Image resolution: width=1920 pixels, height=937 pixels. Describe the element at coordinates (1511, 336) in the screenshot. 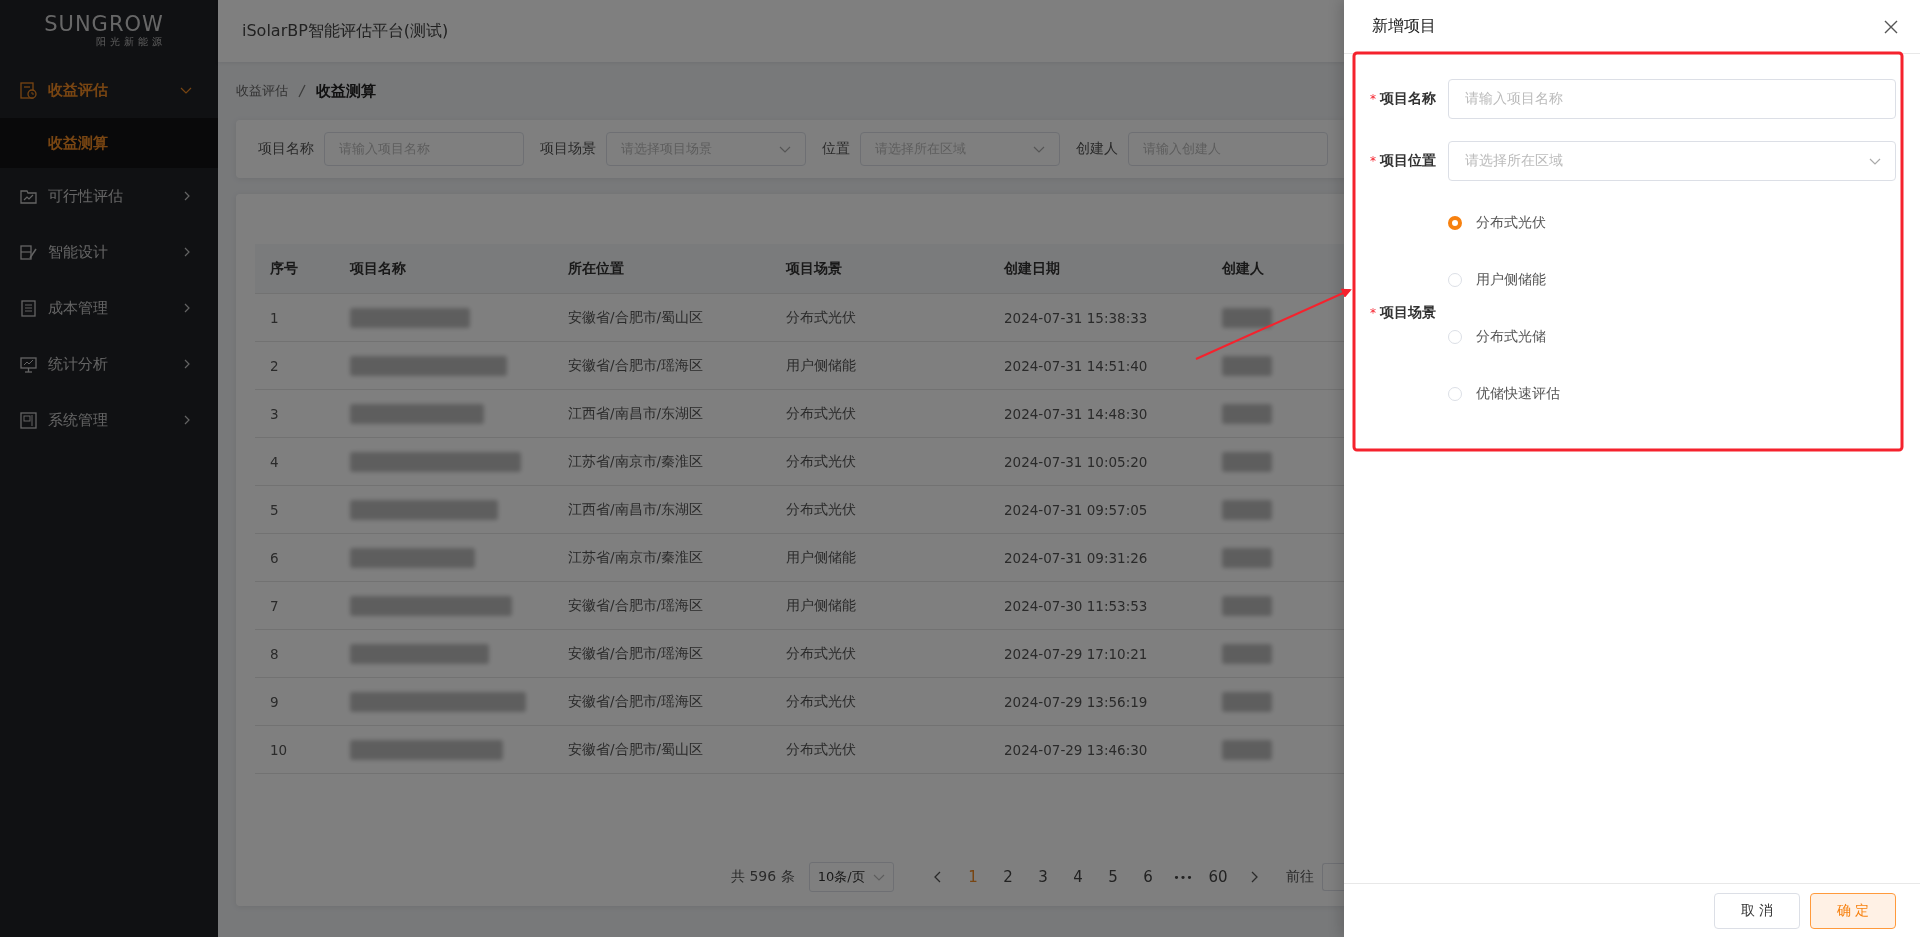

I see `radio-label: 分布式光储` at that location.